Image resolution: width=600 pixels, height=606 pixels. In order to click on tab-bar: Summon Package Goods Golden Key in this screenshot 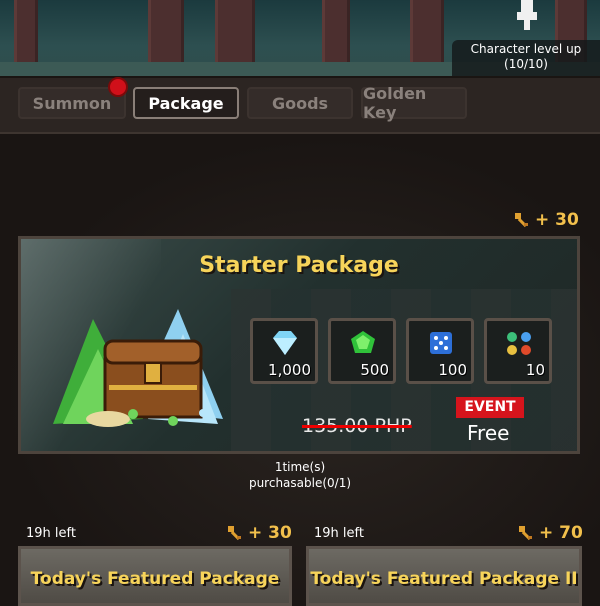, I will do `click(300, 106)`.